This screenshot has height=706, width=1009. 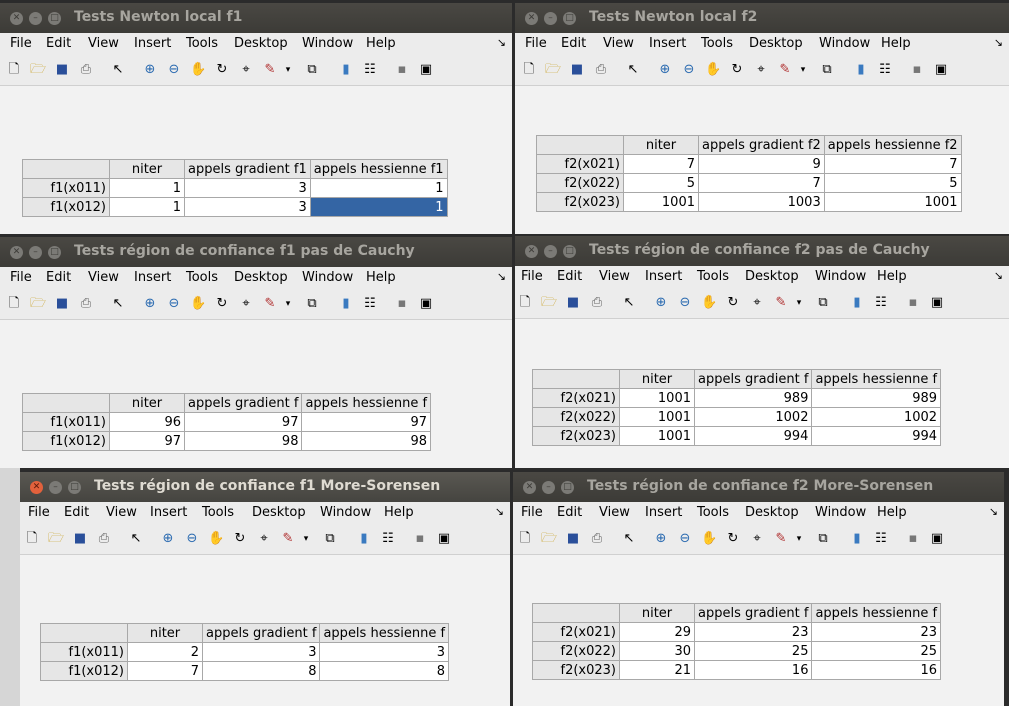 What do you see at coordinates (753, 670) in the screenshot?
I see `table-cell: 16` at bounding box center [753, 670].